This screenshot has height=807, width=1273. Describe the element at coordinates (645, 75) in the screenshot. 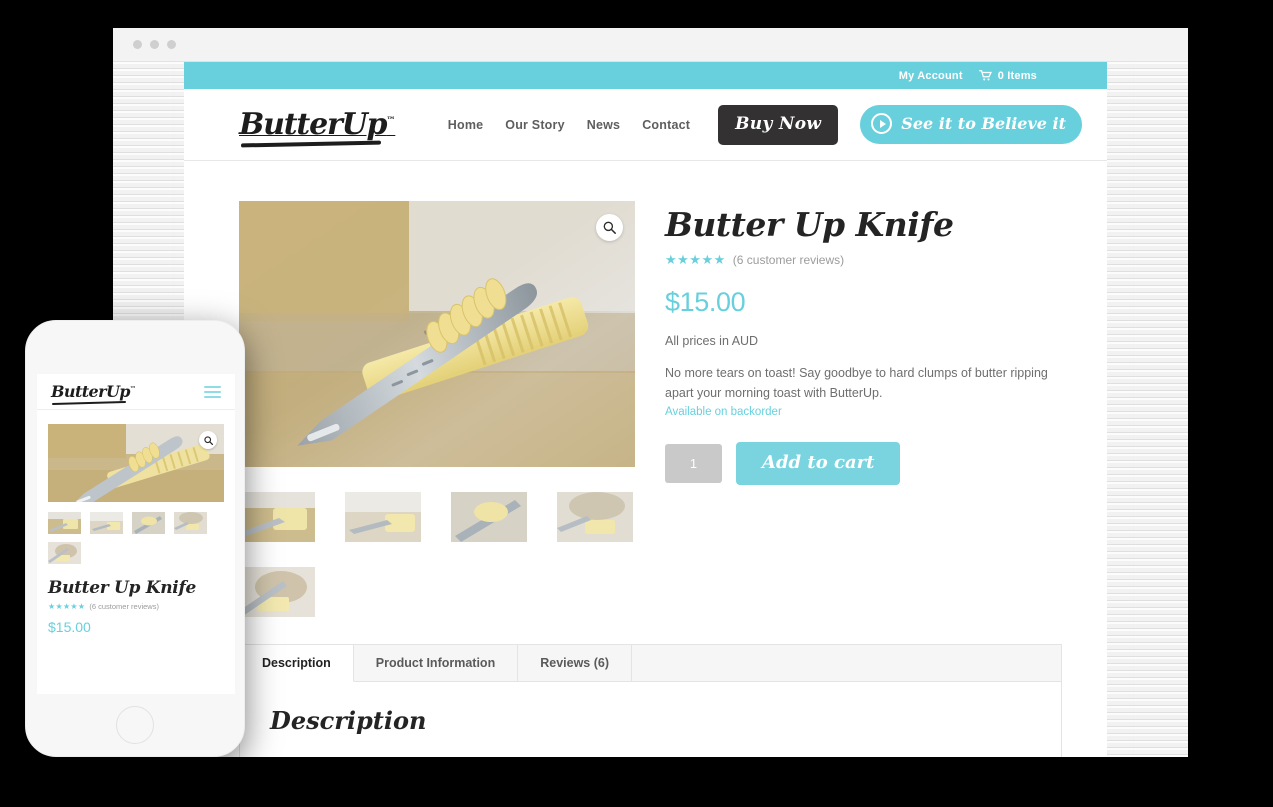

I see `utility-bar: My Account 0 Items` at that location.